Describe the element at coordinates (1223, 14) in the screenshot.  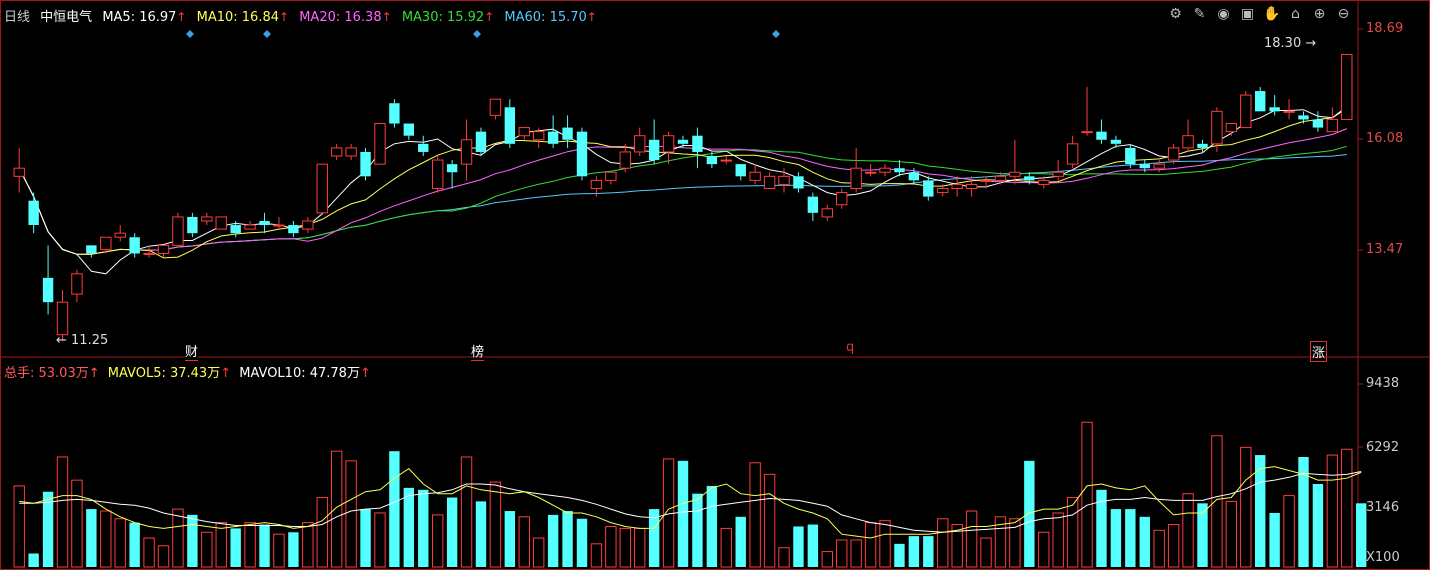
I see `eye-icon: ◉` at that location.